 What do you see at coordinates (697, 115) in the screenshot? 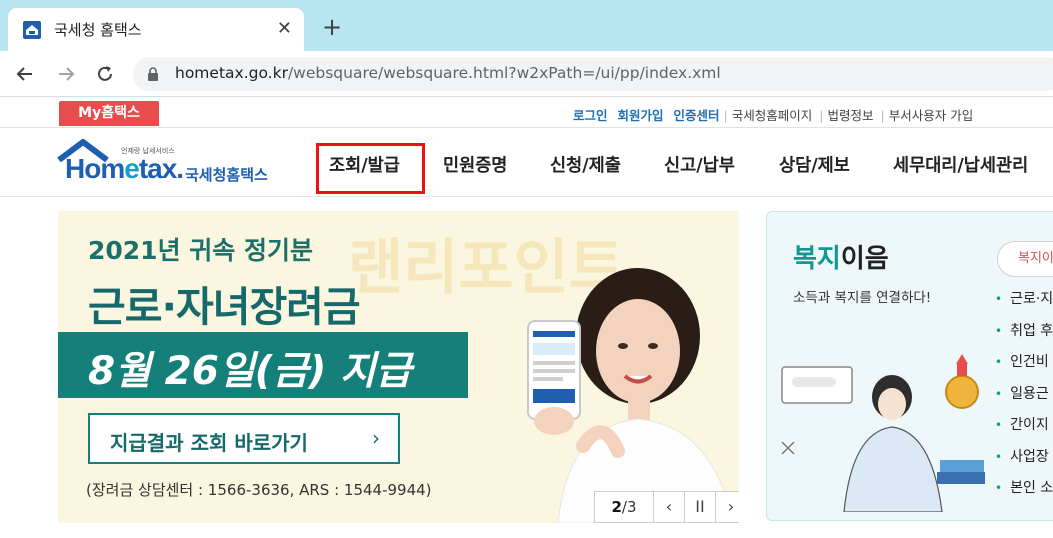
I see `cert-center-link: 인증센터` at bounding box center [697, 115].